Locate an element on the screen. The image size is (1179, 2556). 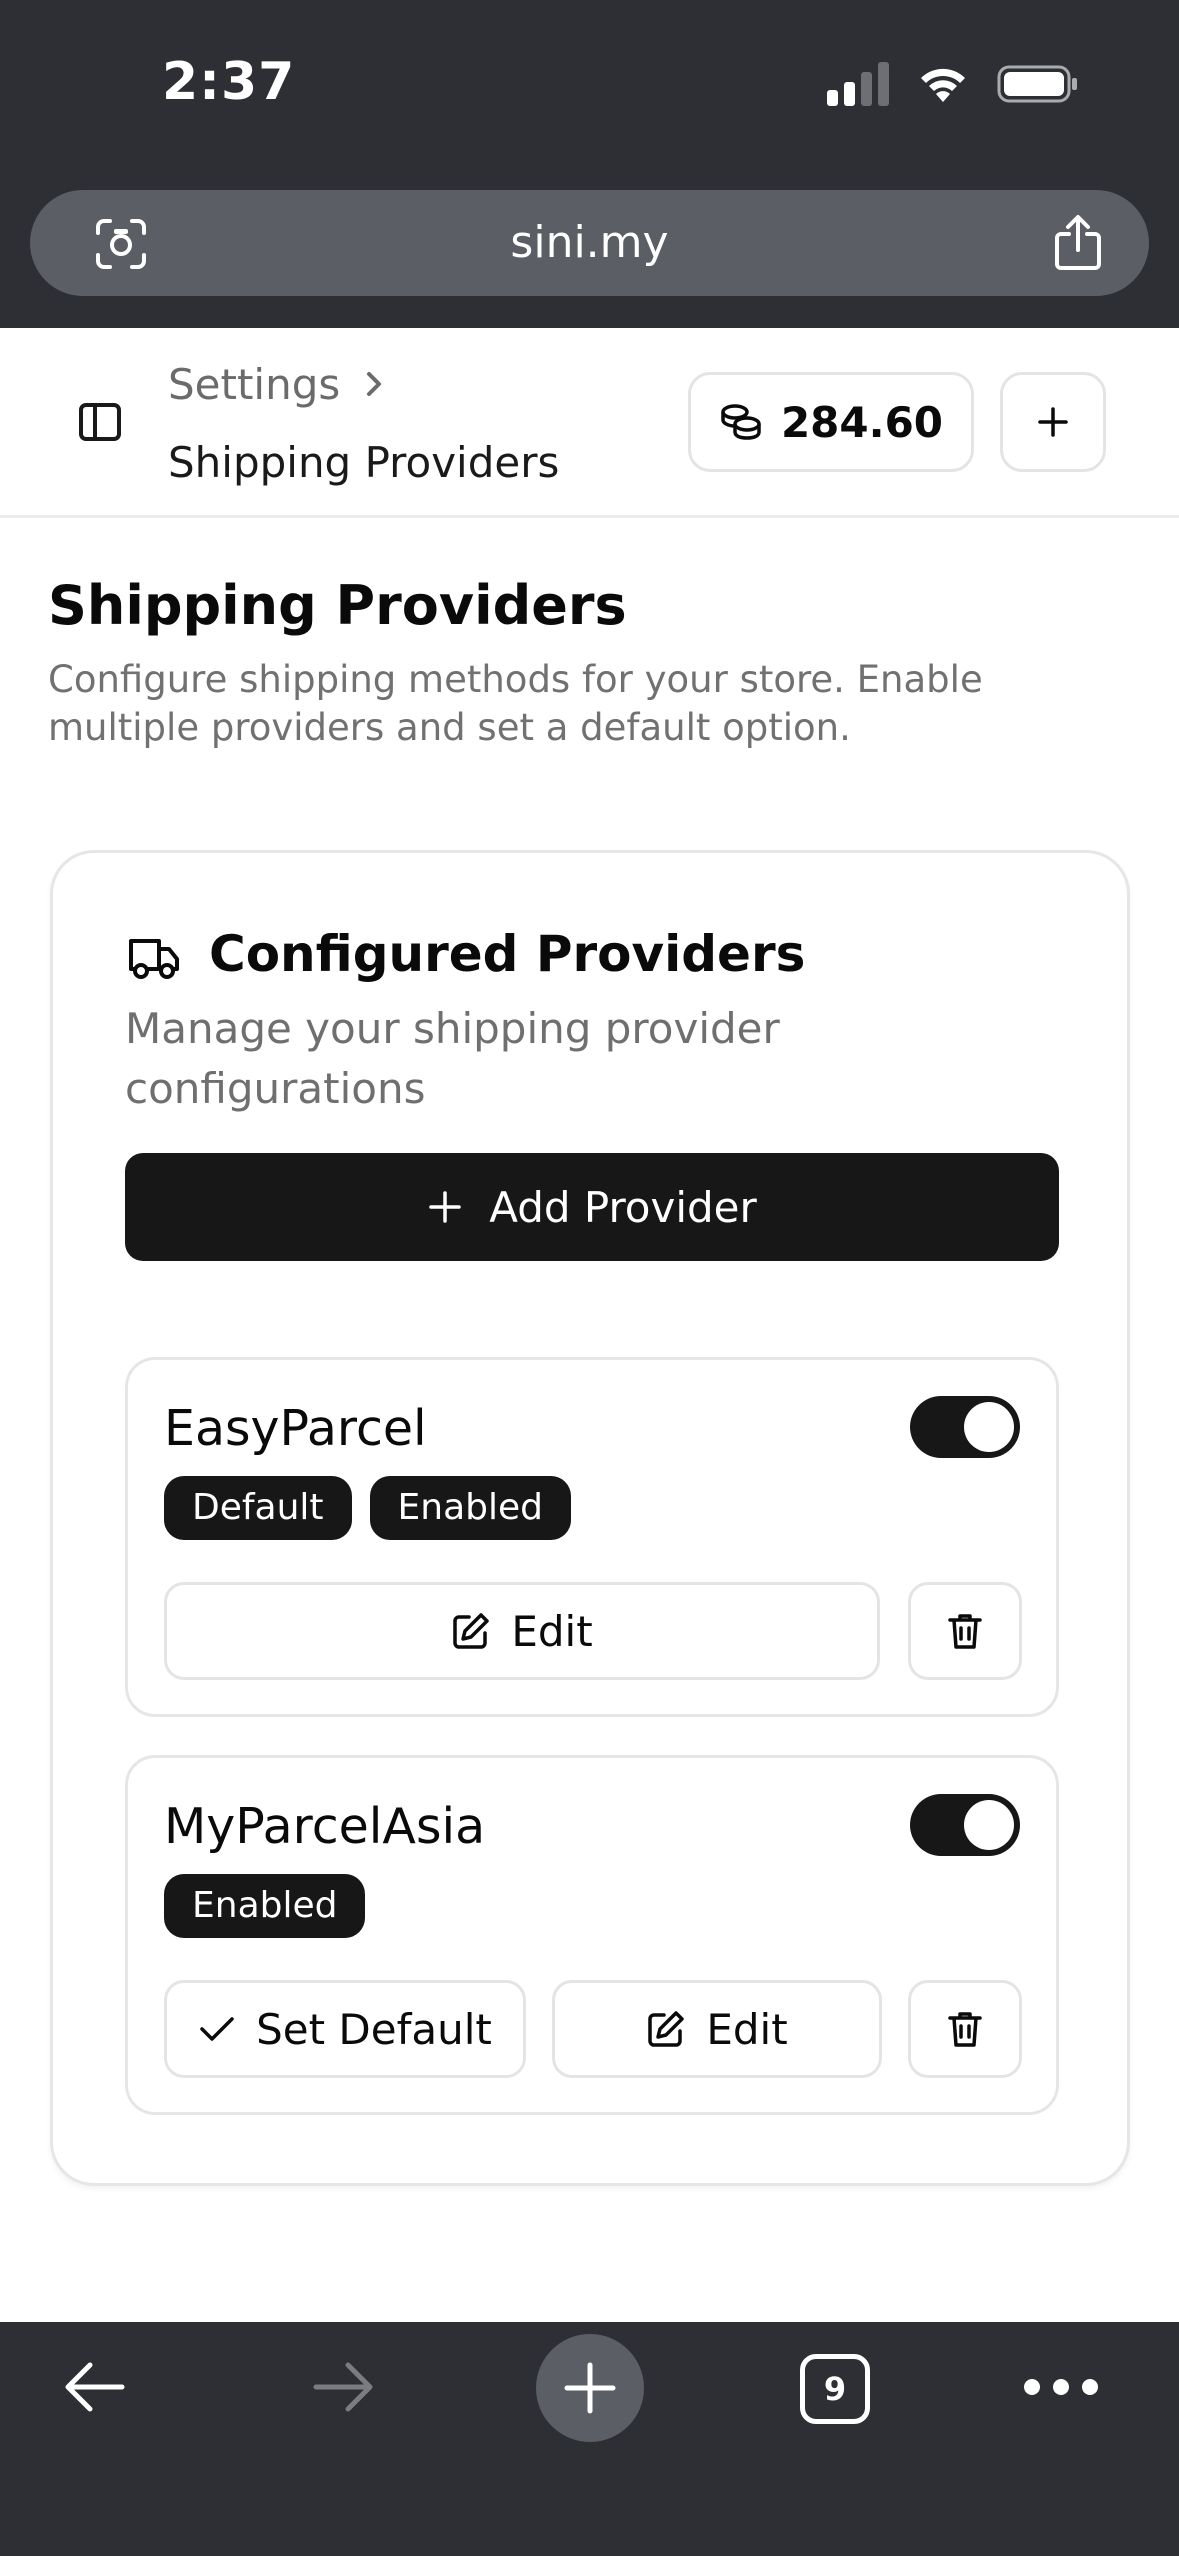
provider-item-easyparcel: EasyParcel Default Enabled Edit is located at coordinates (592, 1537).